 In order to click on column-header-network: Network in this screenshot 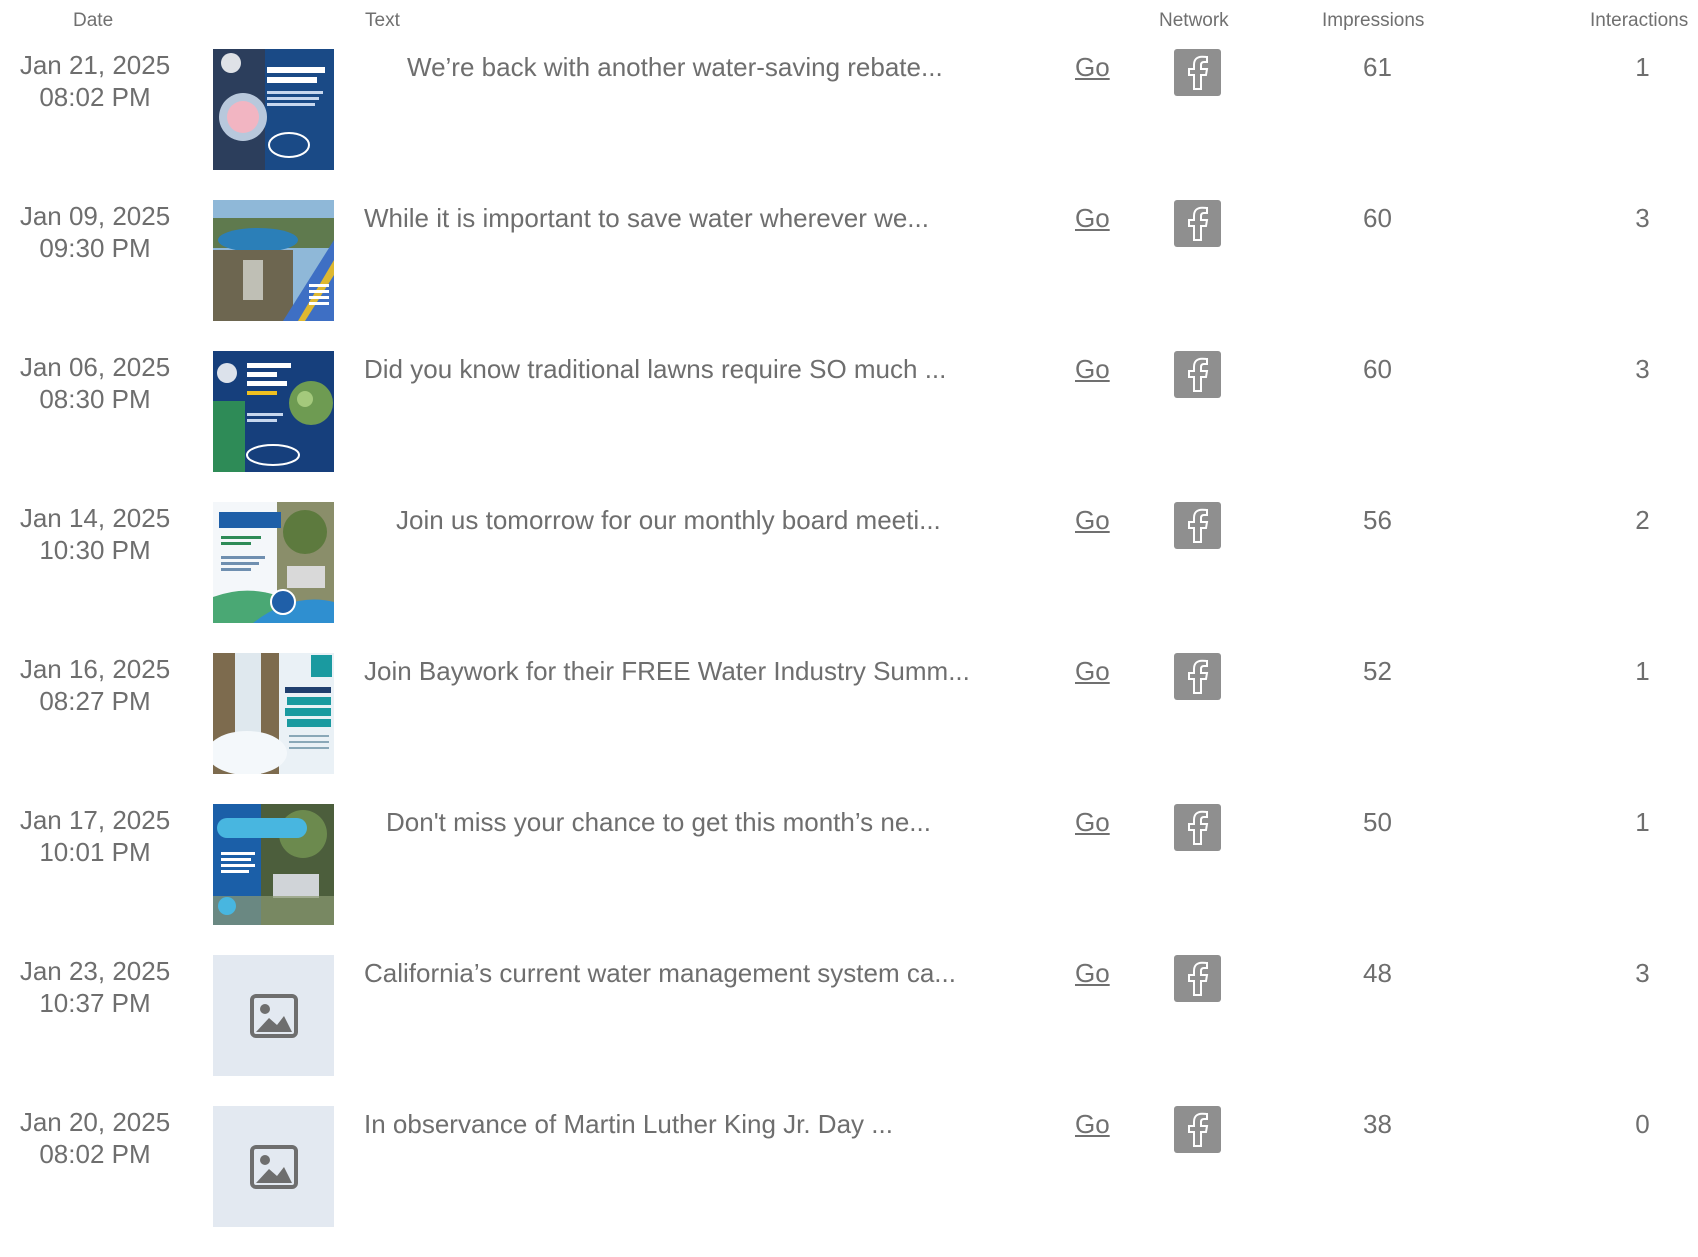, I will do `click(1194, 21)`.